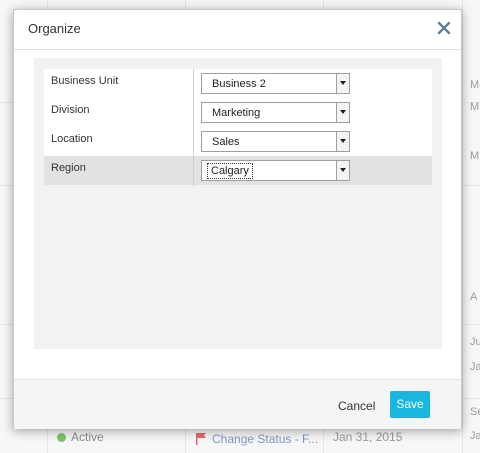 The image size is (480, 453). I want to click on field-row-division: Division Marketing, so click(238, 112).